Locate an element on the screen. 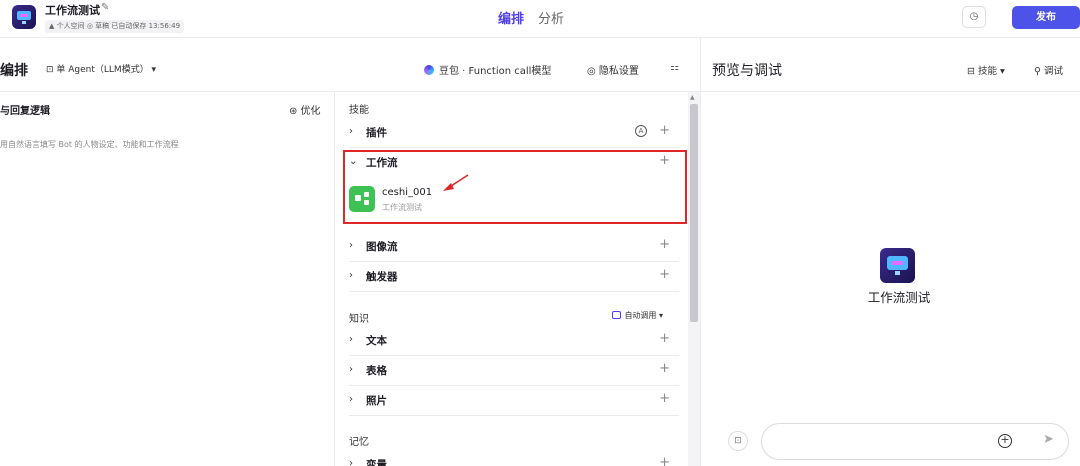 The image size is (1080, 466). add-variable-icon: + is located at coordinates (664, 460).